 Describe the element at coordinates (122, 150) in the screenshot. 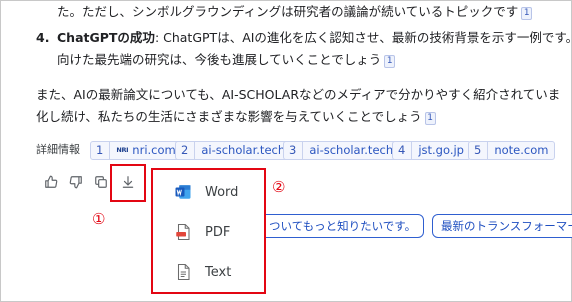

I see `nri-logo-icon: NRI` at that location.